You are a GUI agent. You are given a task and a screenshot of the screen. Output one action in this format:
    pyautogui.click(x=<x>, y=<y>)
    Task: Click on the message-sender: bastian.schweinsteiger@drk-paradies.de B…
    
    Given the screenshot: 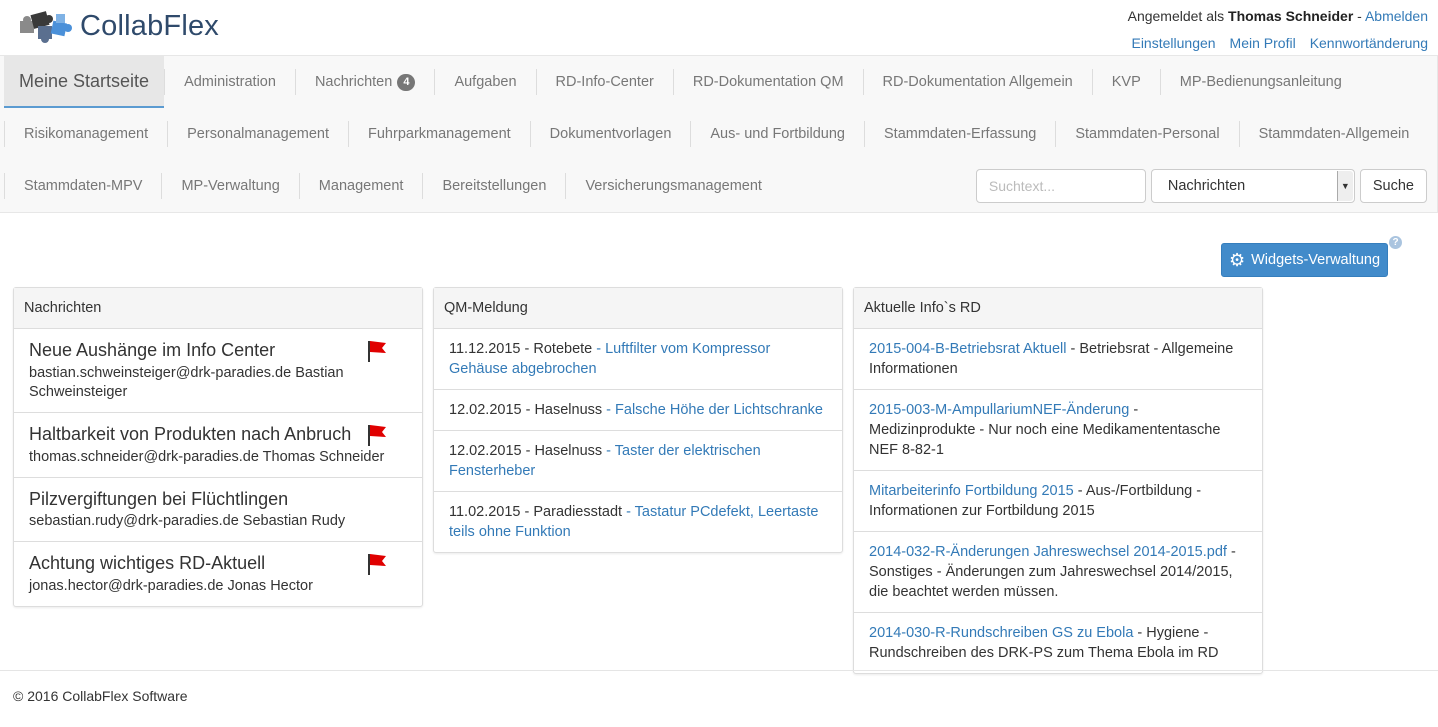 What is the action you would take?
    pyautogui.click(x=186, y=382)
    